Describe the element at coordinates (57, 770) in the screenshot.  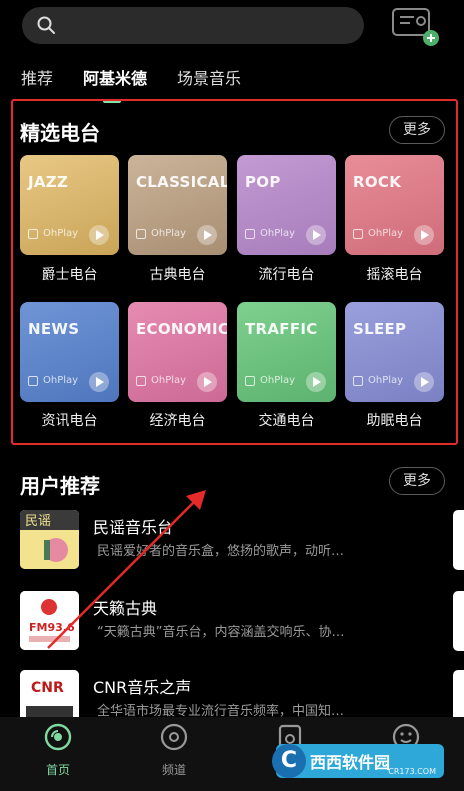
I see `nav-home-label: 首页` at that location.